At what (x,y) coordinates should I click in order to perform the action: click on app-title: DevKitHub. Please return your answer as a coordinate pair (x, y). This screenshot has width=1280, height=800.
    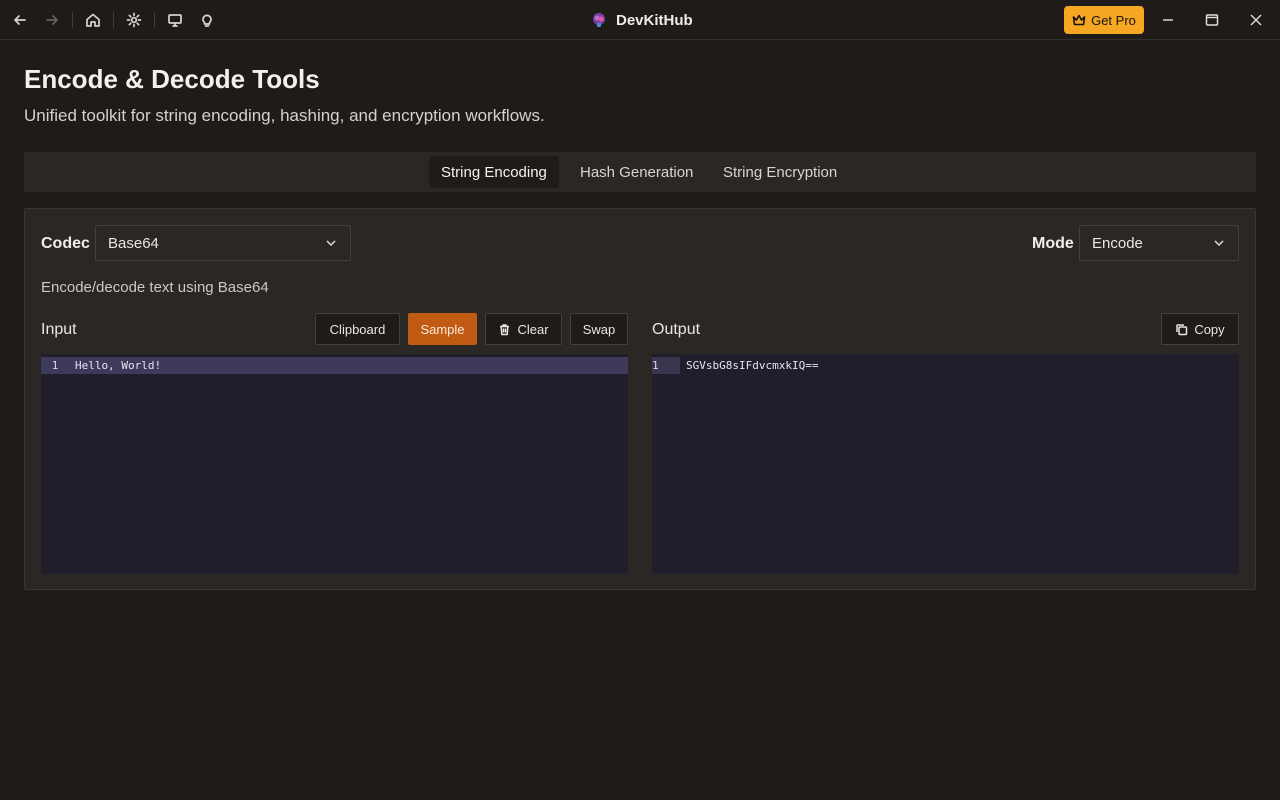
    Looking at the image, I should click on (641, 20).